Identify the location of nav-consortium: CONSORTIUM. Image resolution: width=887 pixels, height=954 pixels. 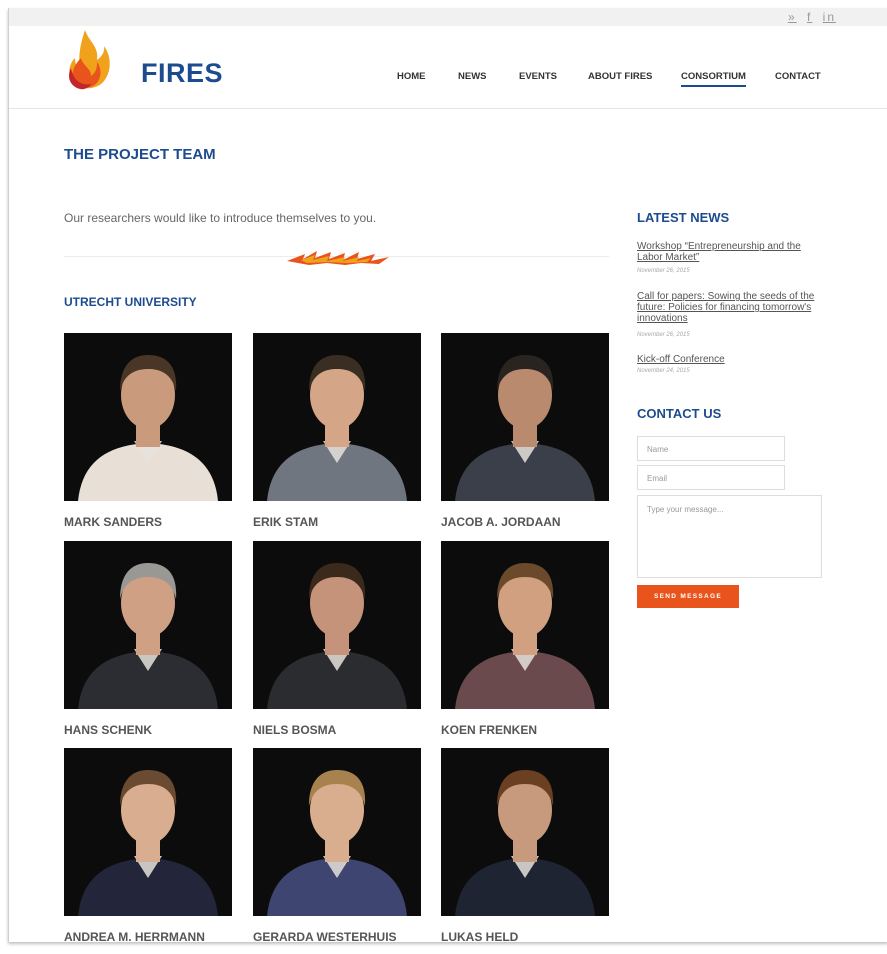
(713, 79).